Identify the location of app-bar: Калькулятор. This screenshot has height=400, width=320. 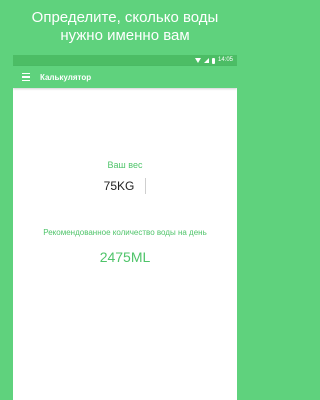
(125, 77).